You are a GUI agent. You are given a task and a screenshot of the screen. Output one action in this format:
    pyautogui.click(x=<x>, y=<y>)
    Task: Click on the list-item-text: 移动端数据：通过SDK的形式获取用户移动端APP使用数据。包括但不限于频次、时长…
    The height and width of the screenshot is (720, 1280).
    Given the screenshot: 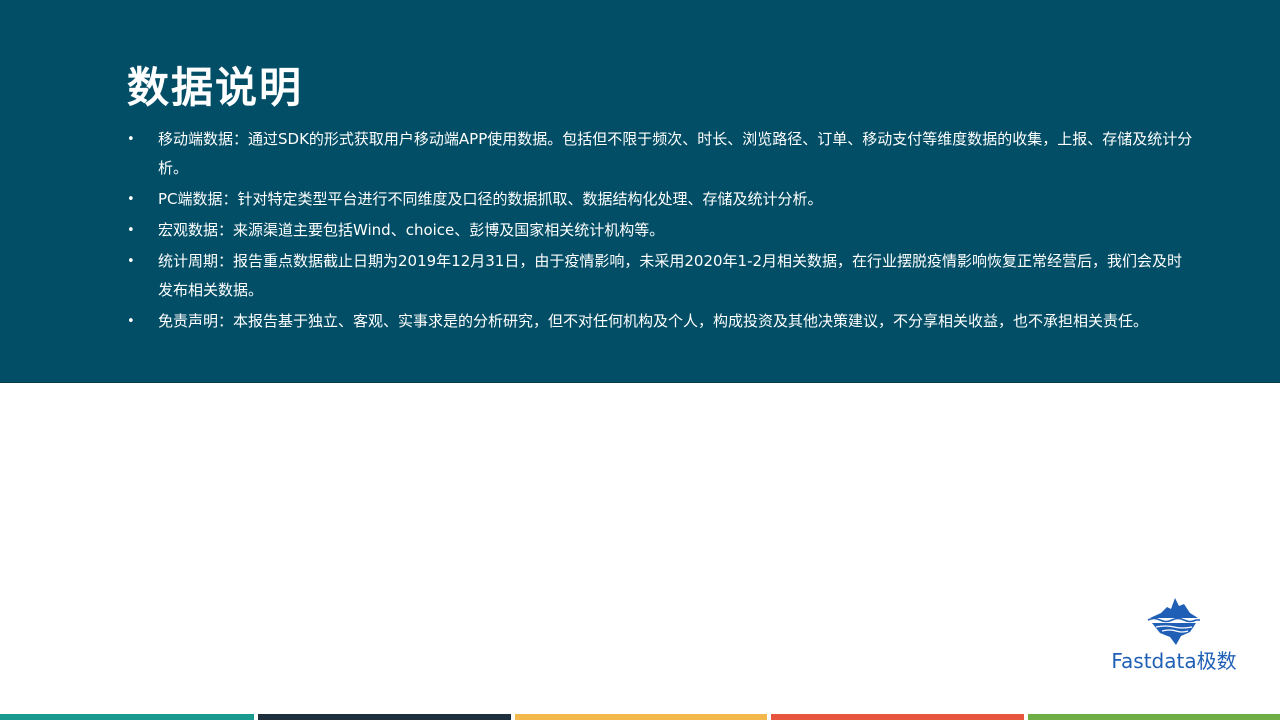 What is the action you would take?
    pyautogui.click(x=675, y=153)
    